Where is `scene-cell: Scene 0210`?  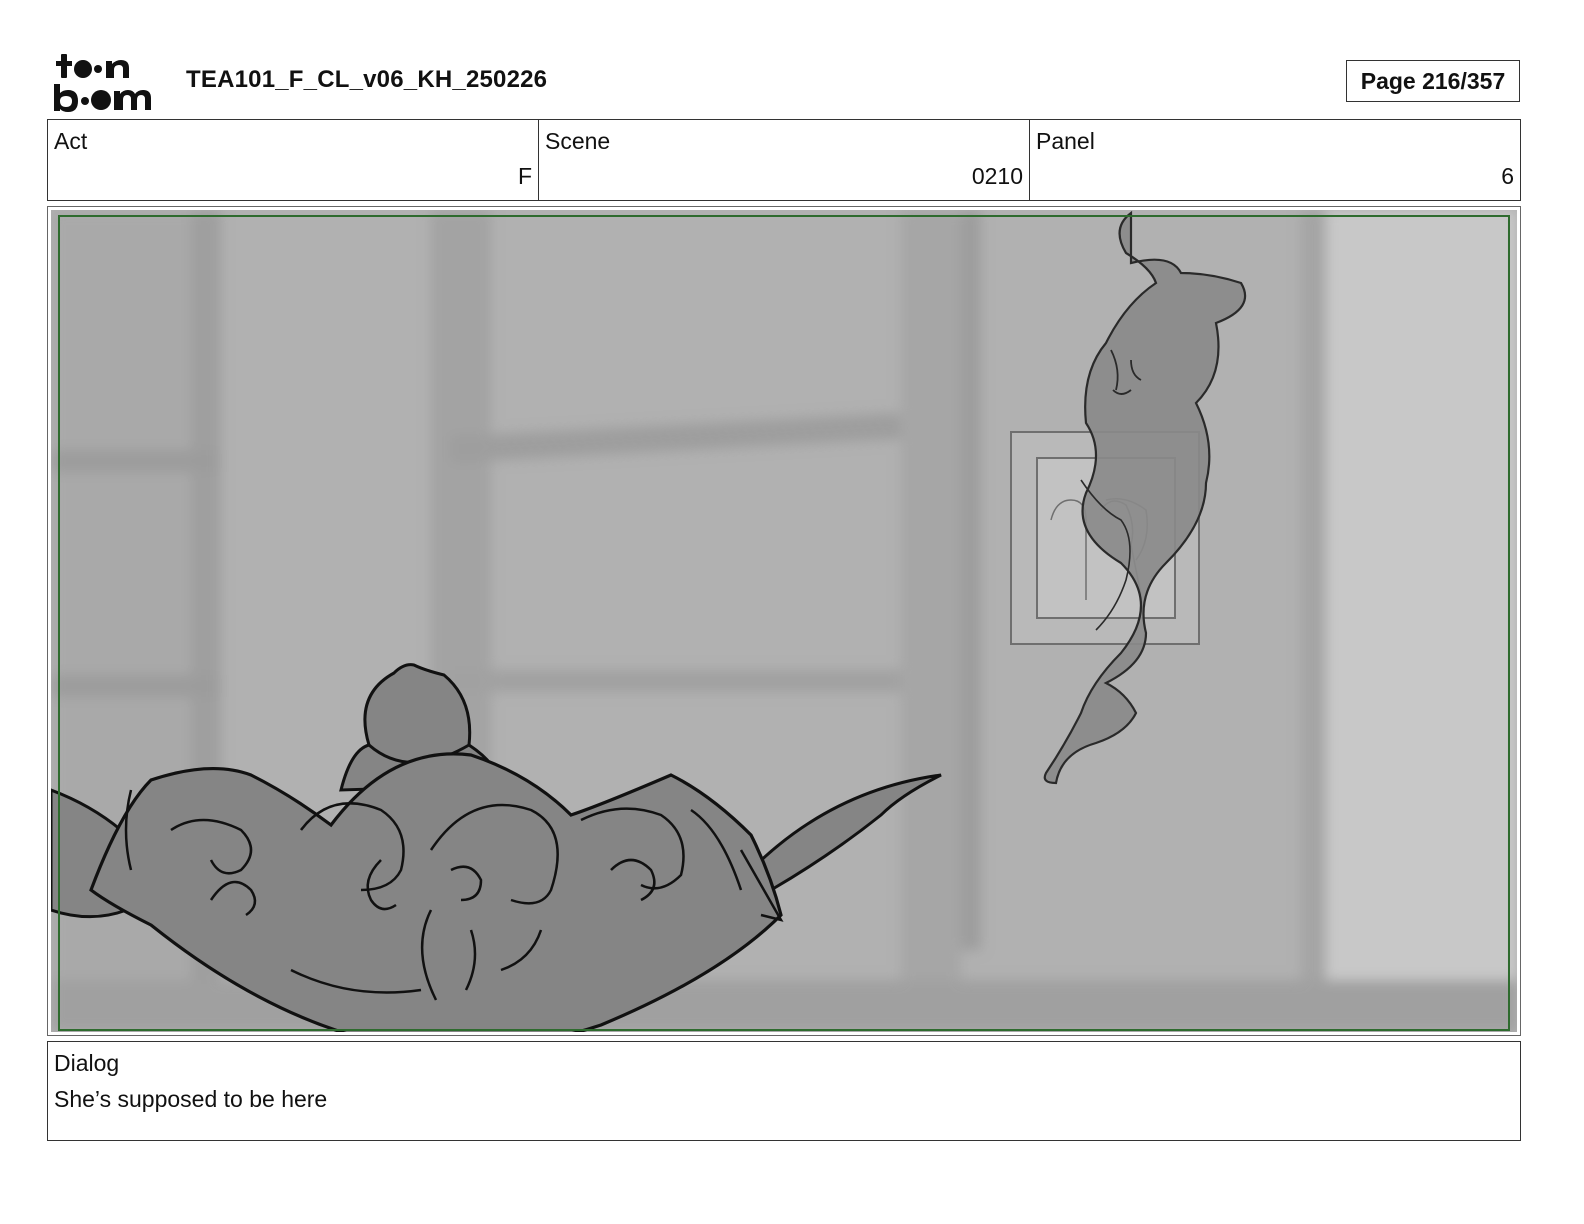 scene-cell: Scene 0210 is located at coordinates (784, 160).